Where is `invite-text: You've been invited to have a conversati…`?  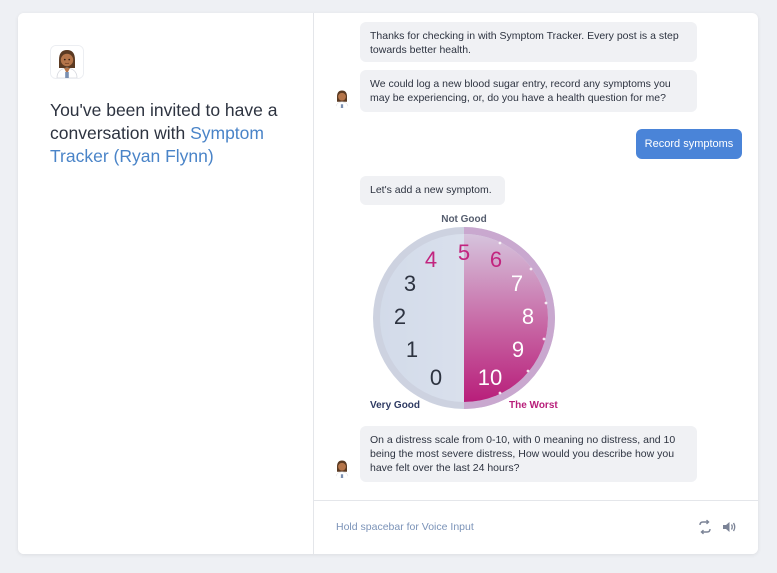
invite-text: You've been invited to have a conversati… is located at coordinates (170, 133).